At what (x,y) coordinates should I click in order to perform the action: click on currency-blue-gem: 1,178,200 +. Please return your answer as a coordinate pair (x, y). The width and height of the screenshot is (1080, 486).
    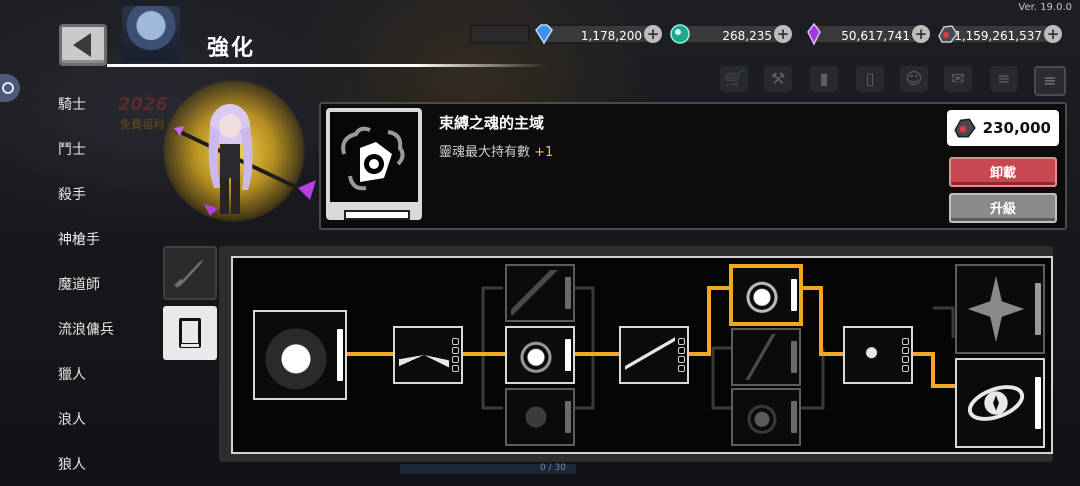
    Looking at the image, I should click on (598, 34).